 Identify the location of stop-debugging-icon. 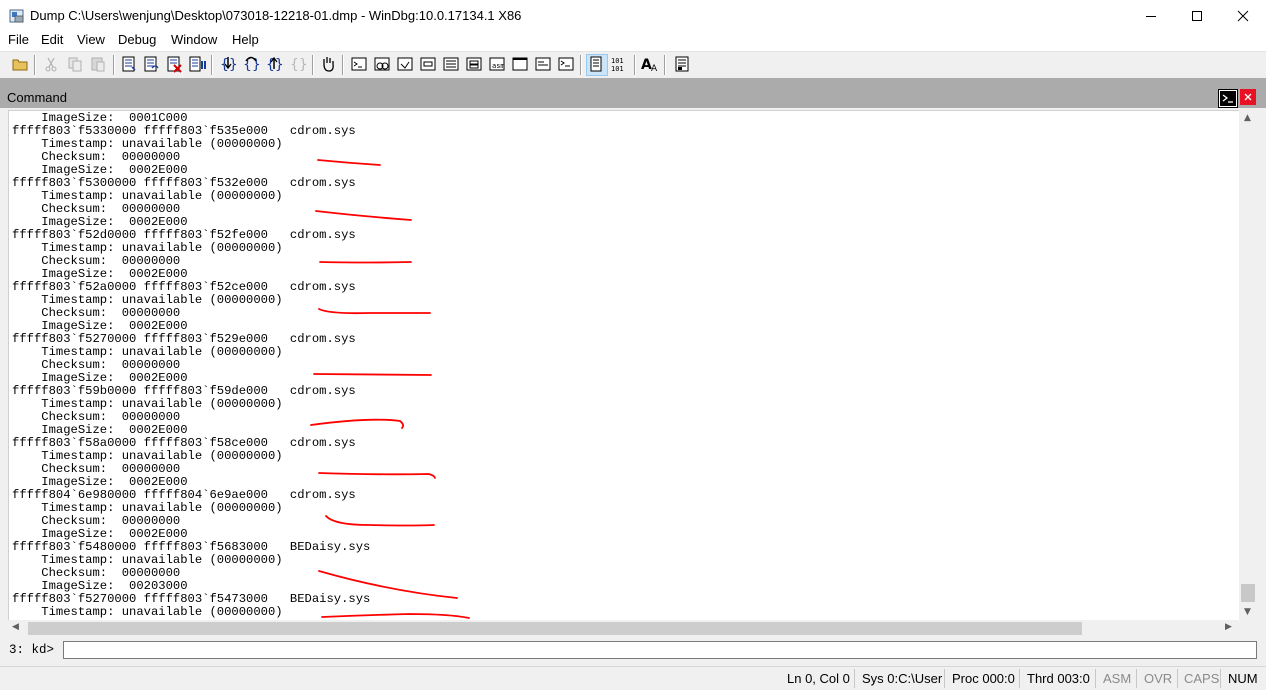
(174, 64).